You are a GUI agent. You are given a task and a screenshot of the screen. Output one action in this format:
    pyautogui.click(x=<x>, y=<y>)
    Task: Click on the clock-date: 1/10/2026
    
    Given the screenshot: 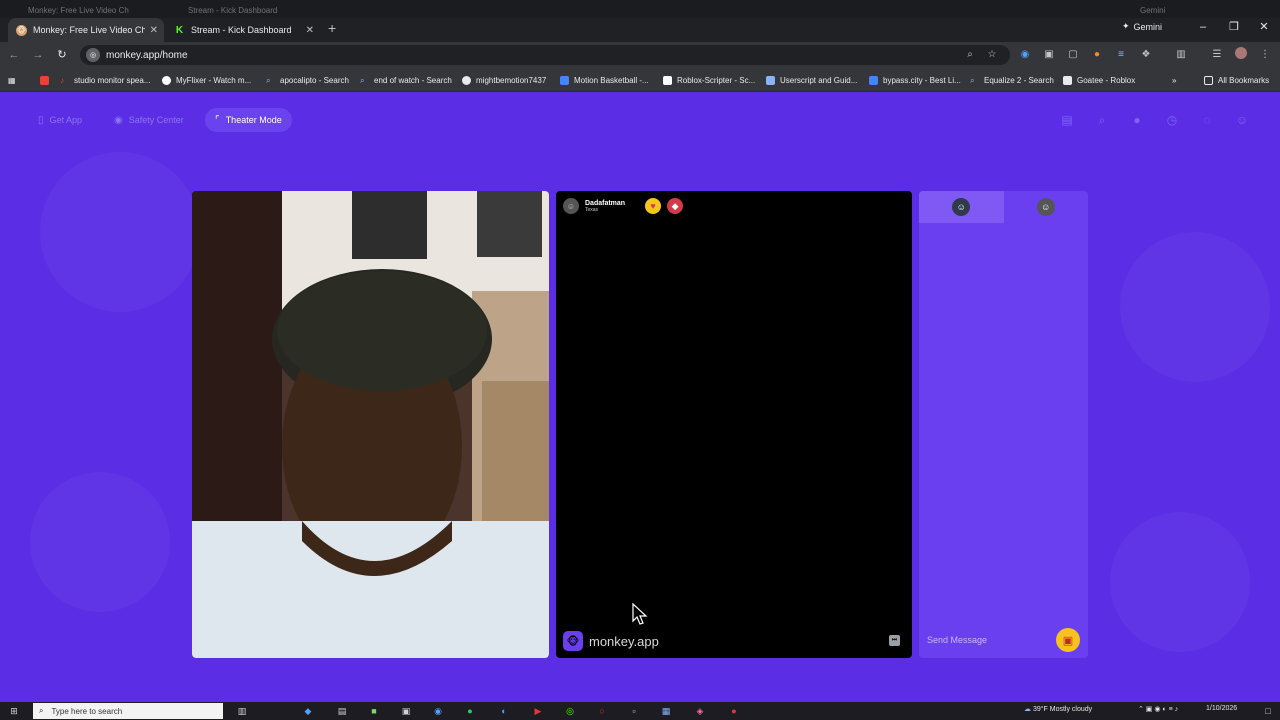 What is the action you would take?
    pyautogui.click(x=1221, y=708)
    